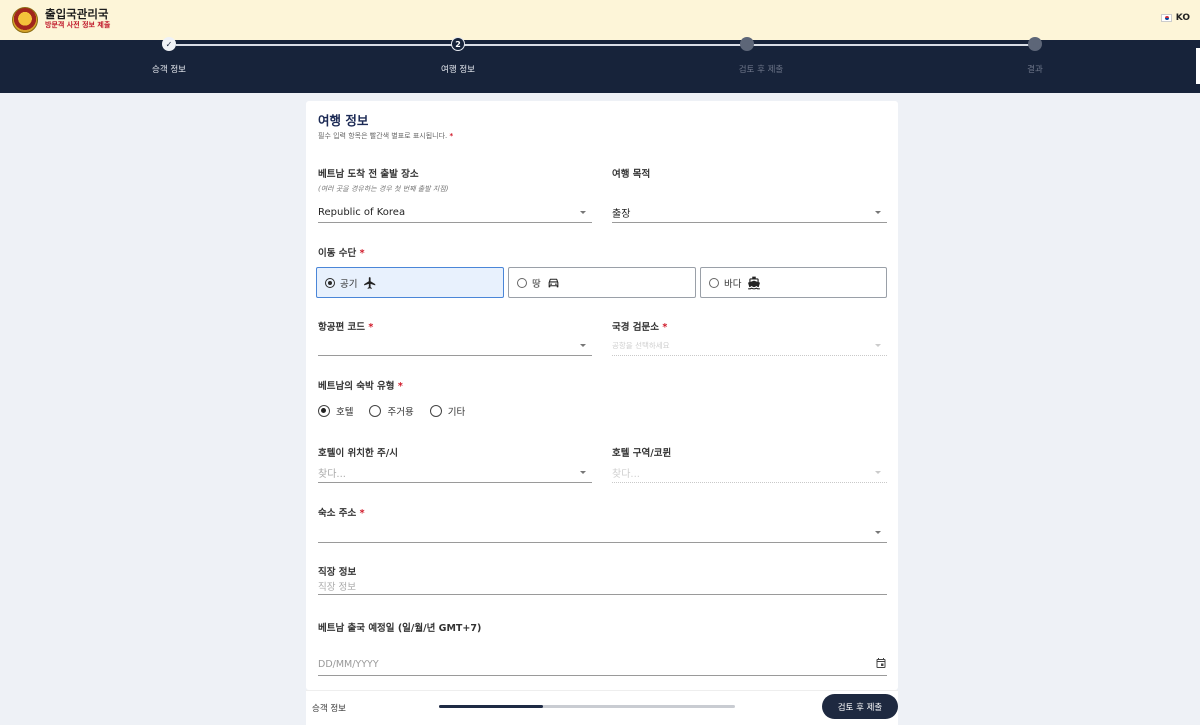 Image resolution: width=1200 pixels, height=725 pixels. I want to click on flight-code-label: 항공편 코드 *, so click(346, 327).